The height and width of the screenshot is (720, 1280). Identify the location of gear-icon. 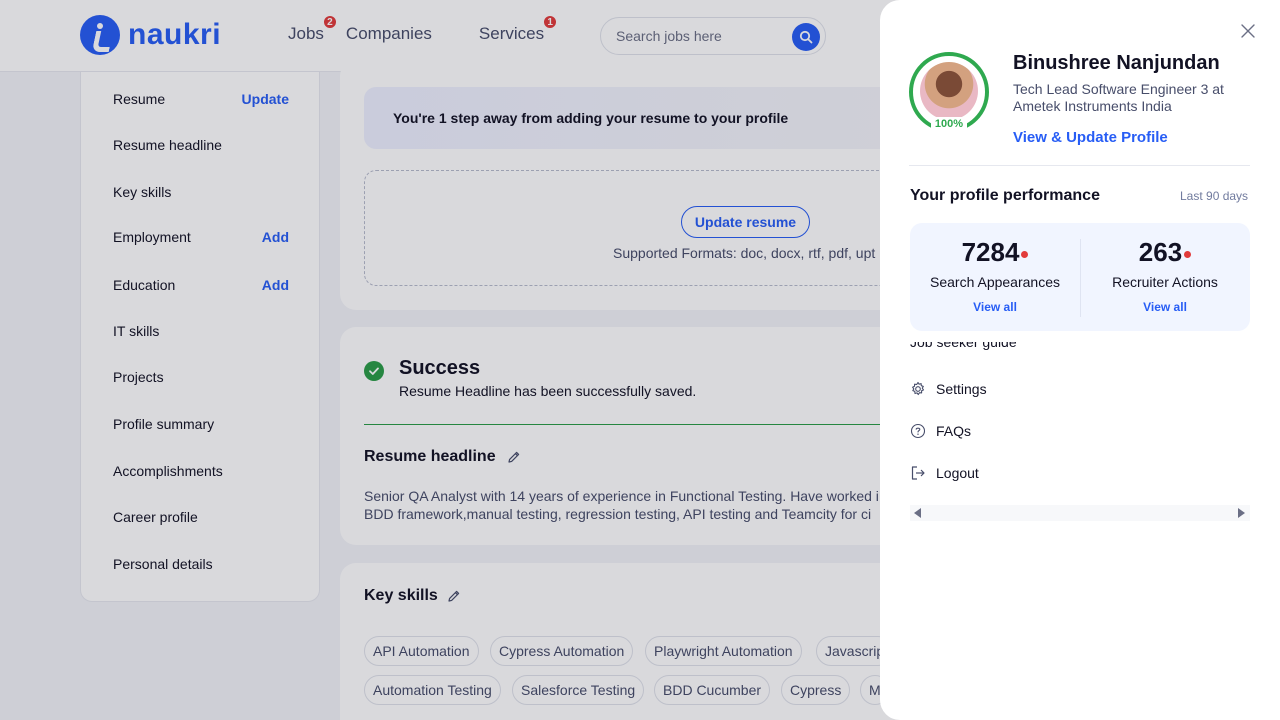
(918, 388).